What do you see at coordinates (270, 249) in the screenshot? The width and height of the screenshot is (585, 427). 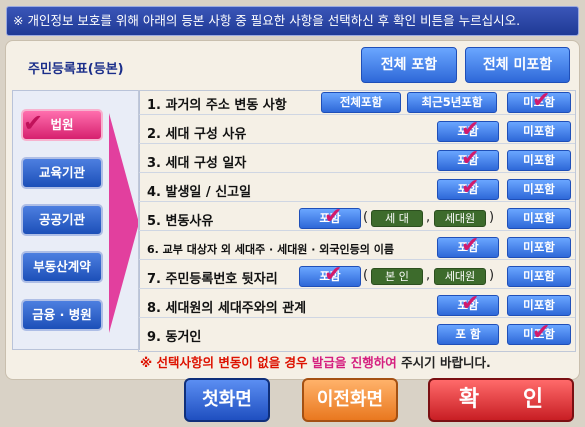 I see `row-label: 6. 교부 대상자 외 세대주 · 세대원 · 외국인등의 이름` at bounding box center [270, 249].